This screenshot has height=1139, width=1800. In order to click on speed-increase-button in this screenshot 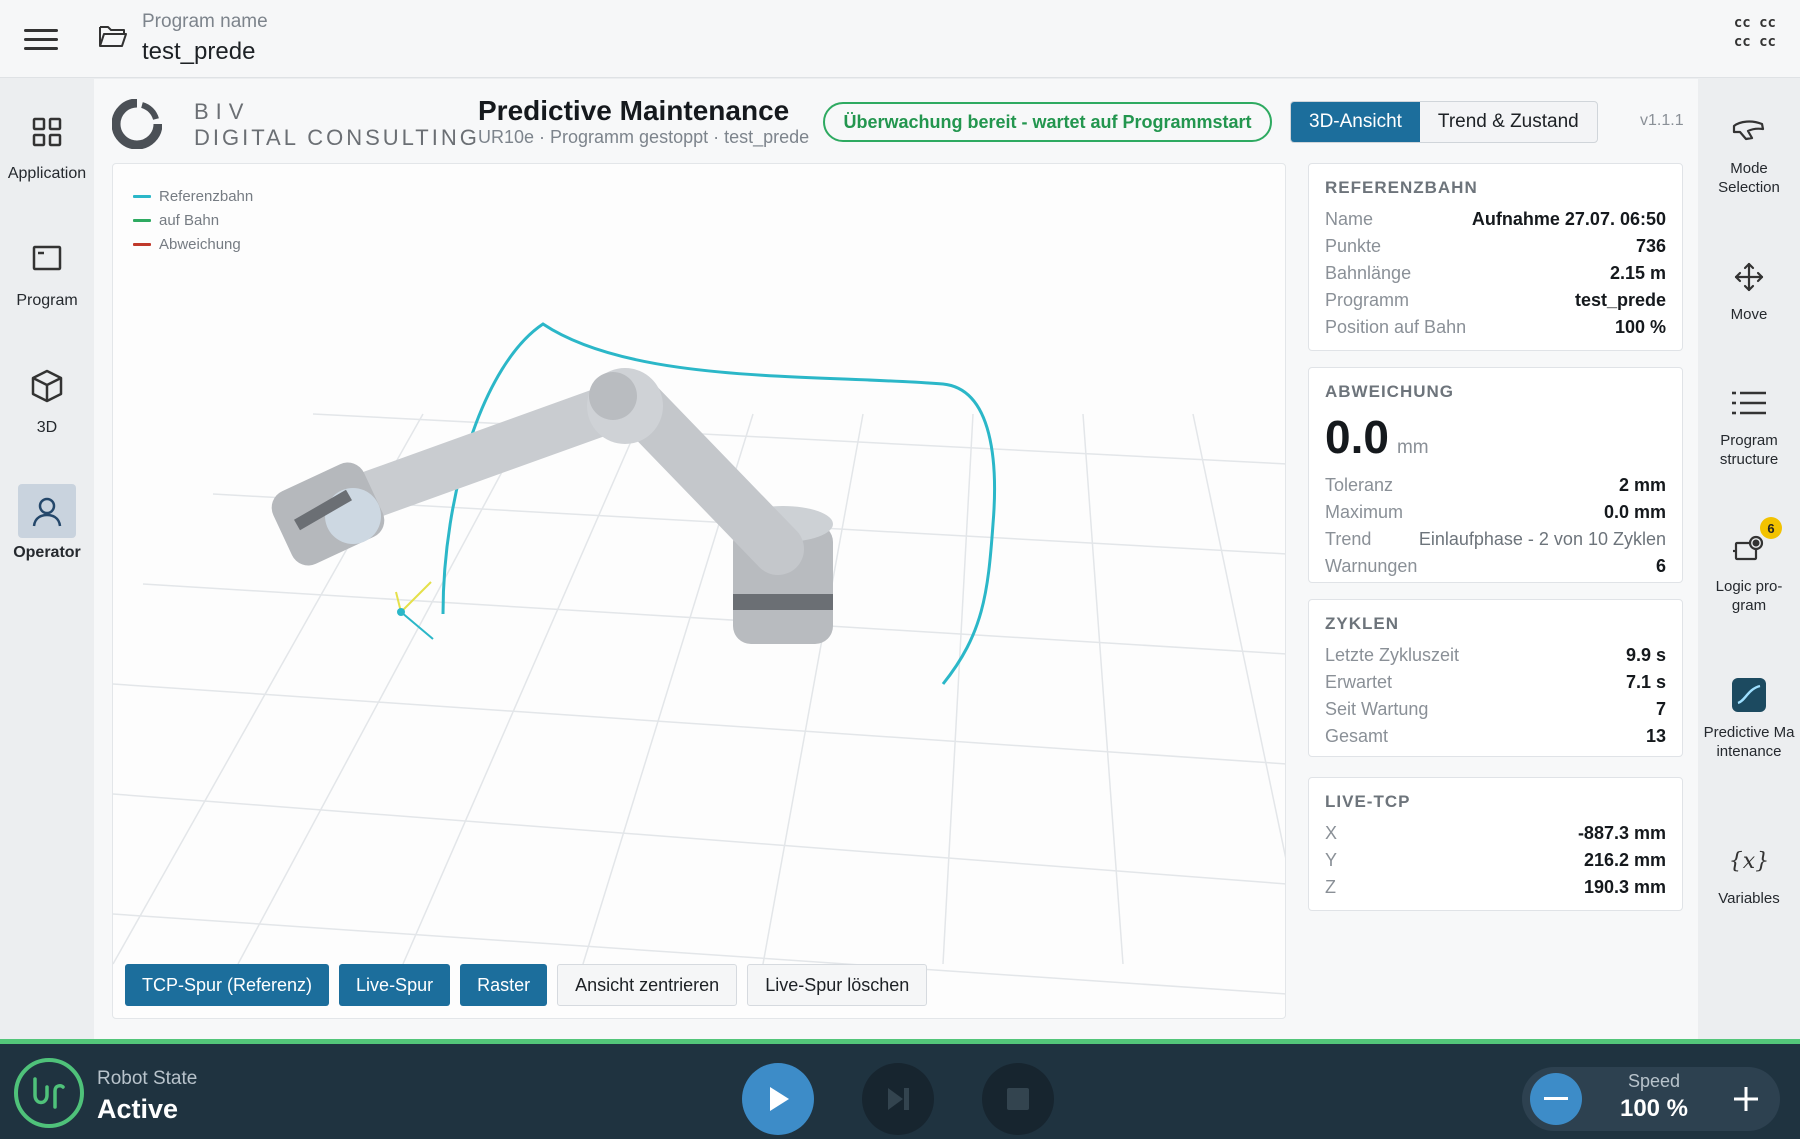, I will do `click(1746, 1099)`.